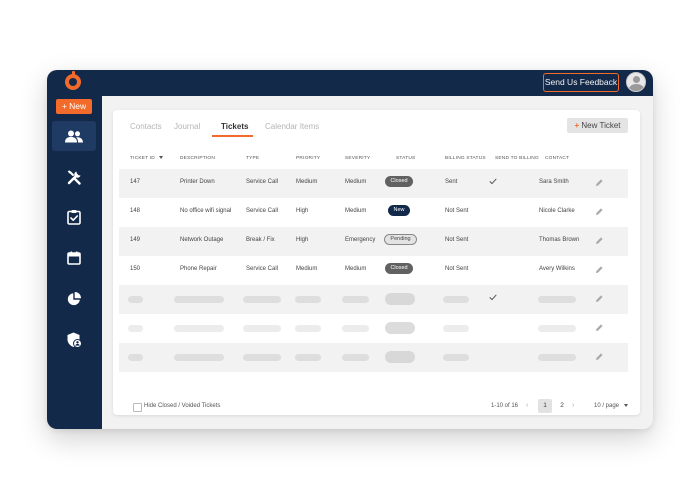 This screenshot has height=500, width=700. I want to click on page-size-select: 10 / page, so click(611, 406).